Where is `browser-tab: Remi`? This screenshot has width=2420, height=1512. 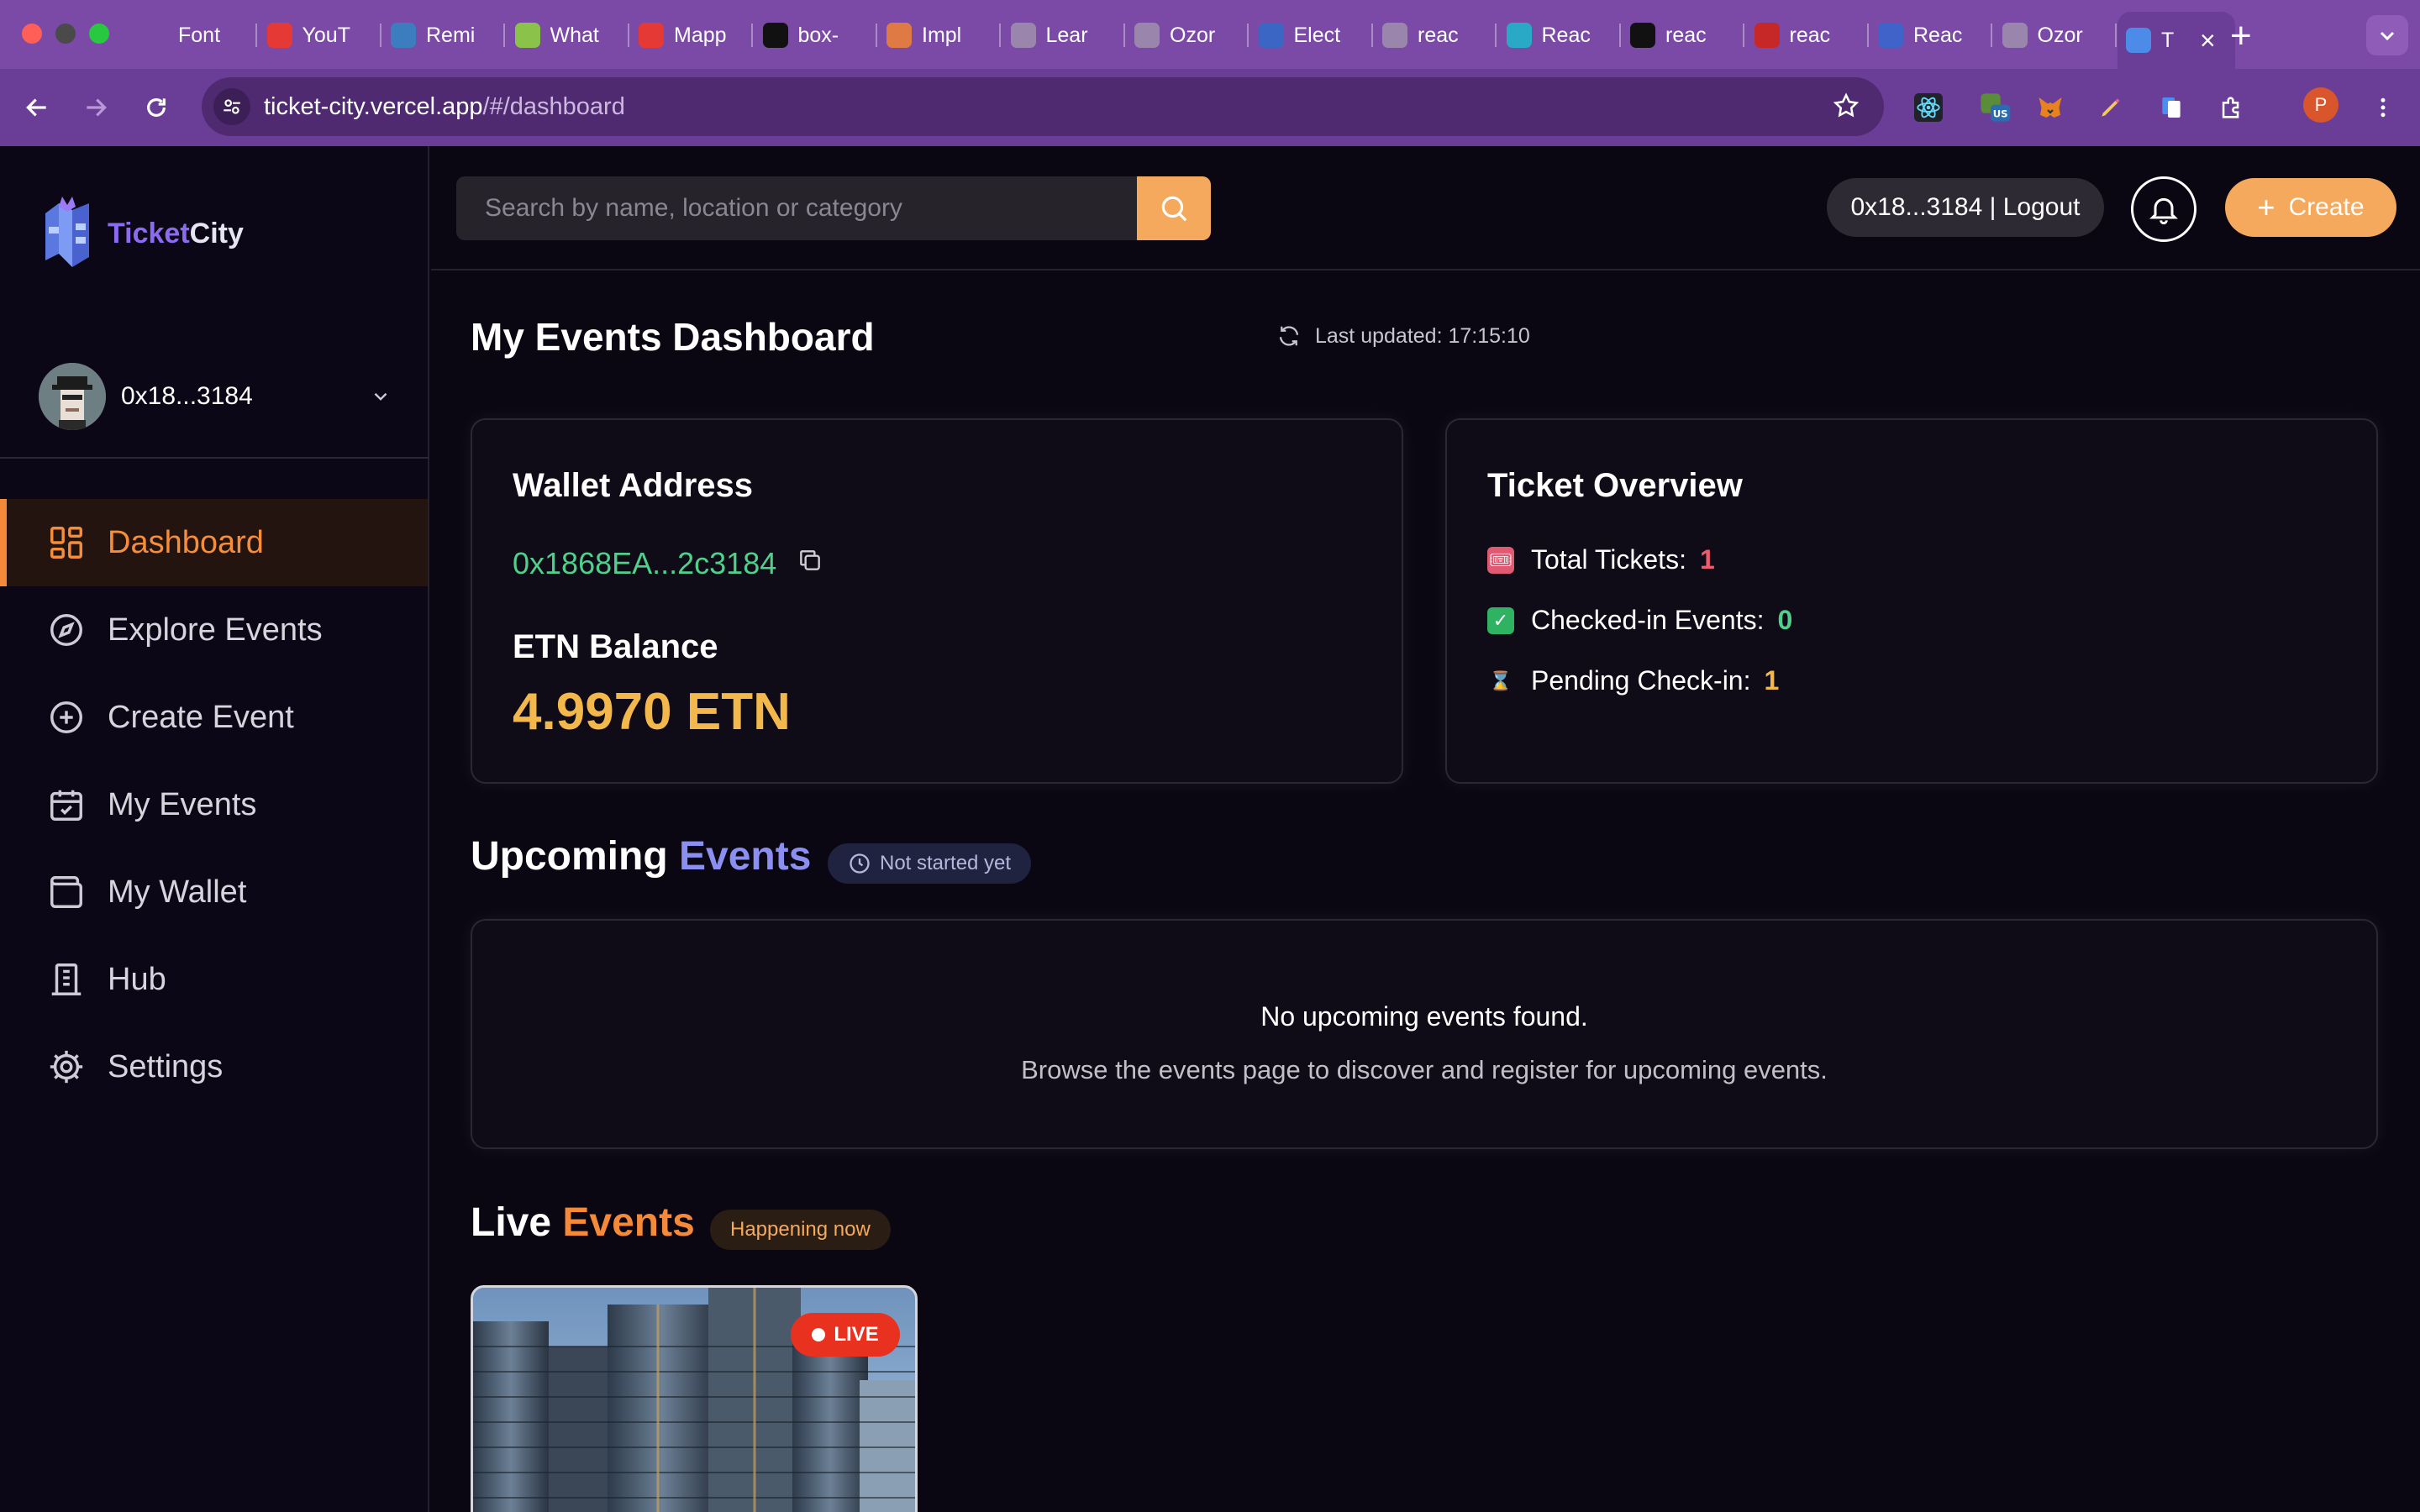
browser-tab: Remi is located at coordinates (443, 35).